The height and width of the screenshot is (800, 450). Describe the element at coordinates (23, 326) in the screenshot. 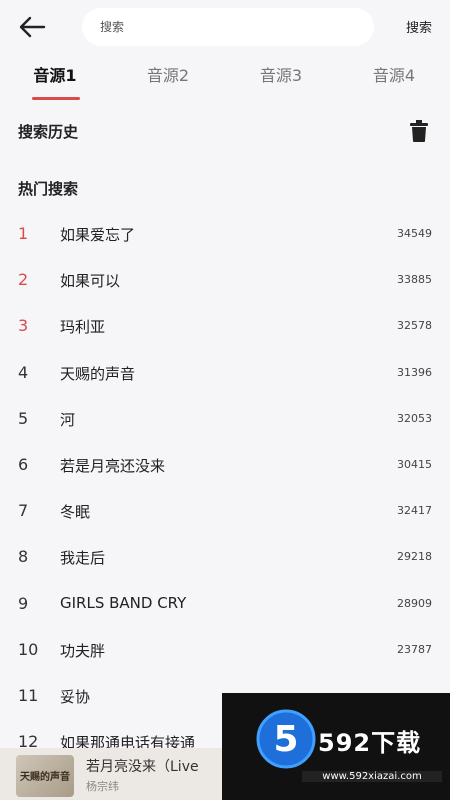

I see `rank-number: 3` at that location.